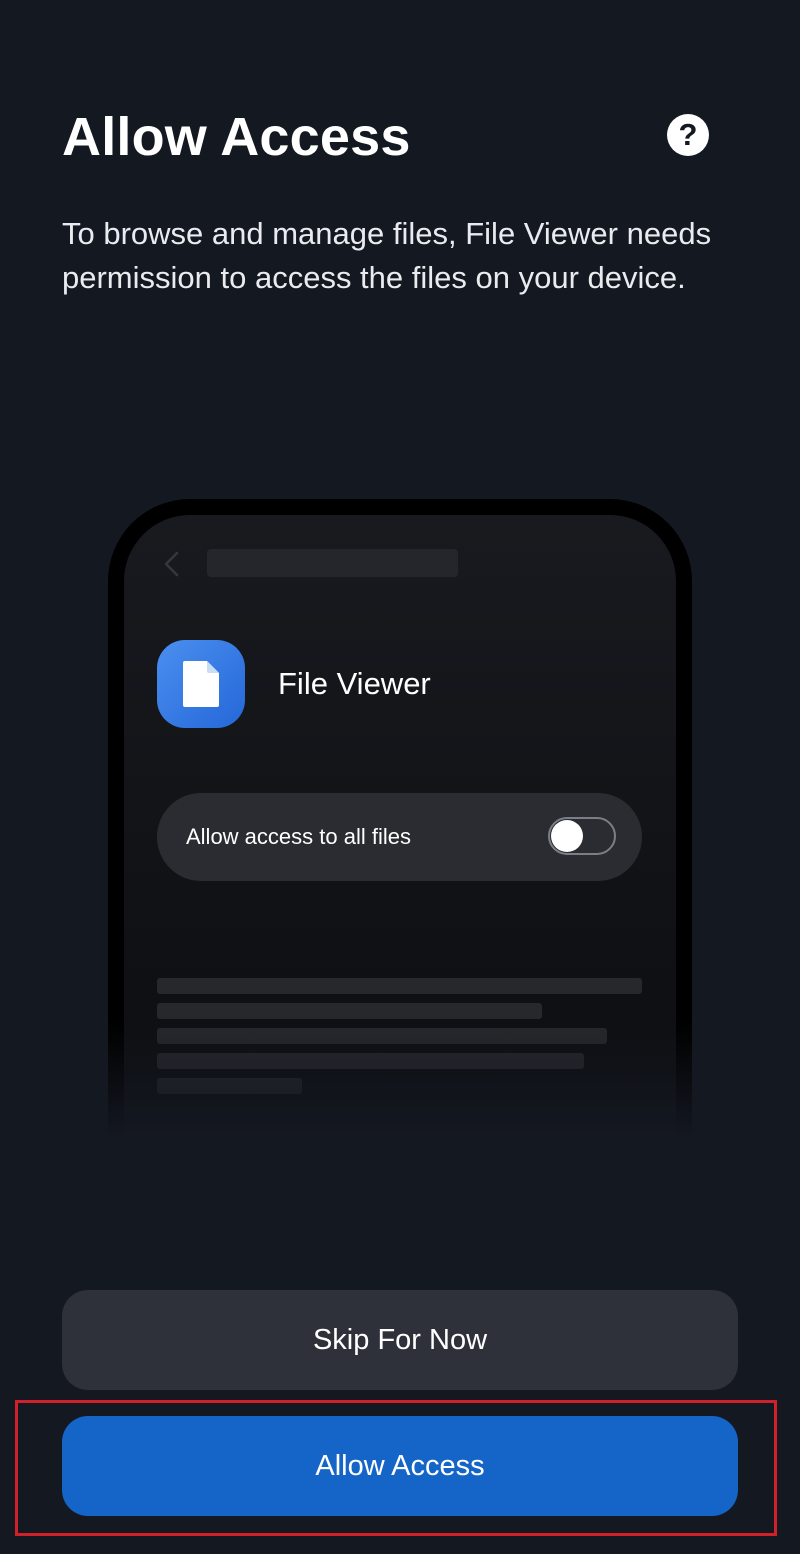  What do you see at coordinates (332, 563) in the screenshot?
I see `placeholder-title-bar` at bounding box center [332, 563].